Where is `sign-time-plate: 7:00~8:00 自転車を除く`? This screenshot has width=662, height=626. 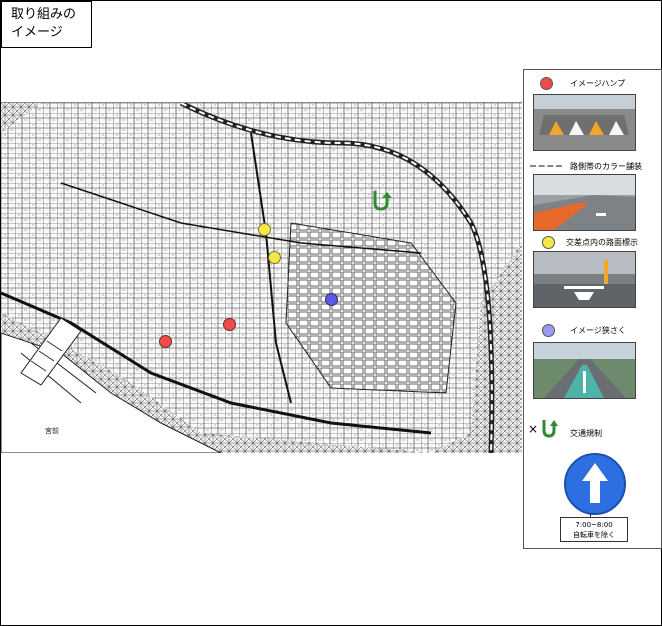 sign-time-plate: 7:00~8:00 自転車を除く is located at coordinates (594, 529).